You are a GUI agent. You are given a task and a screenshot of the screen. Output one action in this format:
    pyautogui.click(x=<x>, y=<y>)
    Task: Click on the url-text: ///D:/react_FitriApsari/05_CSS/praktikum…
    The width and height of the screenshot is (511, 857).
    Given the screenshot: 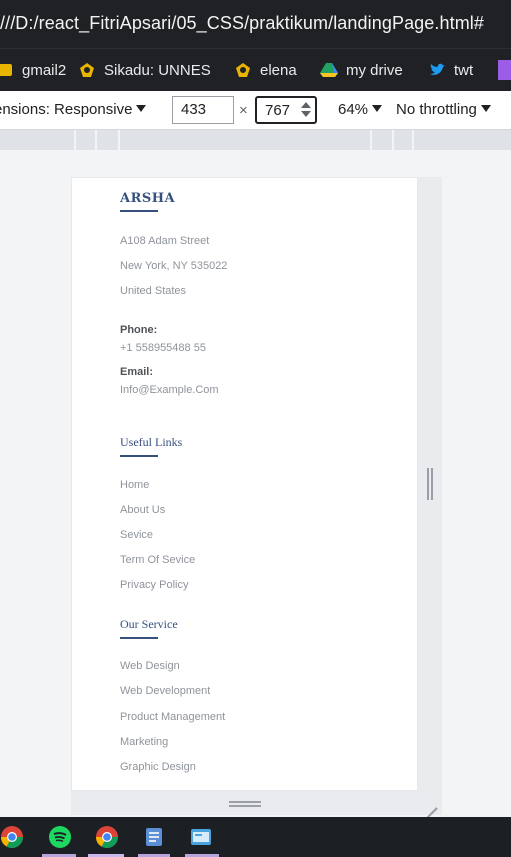 What is the action you would take?
    pyautogui.click(x=242, y=23)
    